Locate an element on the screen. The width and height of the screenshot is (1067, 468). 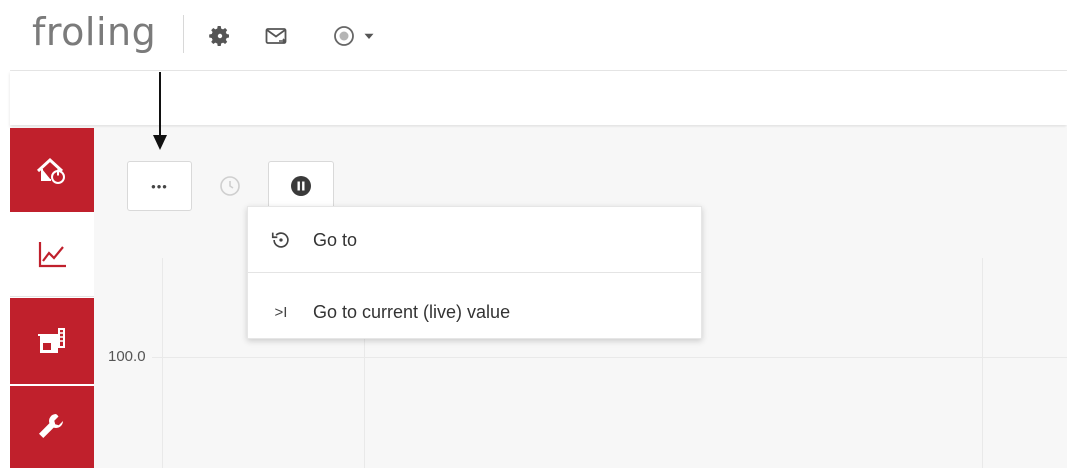
goto-history-icon is located at coordinates (281, 240).